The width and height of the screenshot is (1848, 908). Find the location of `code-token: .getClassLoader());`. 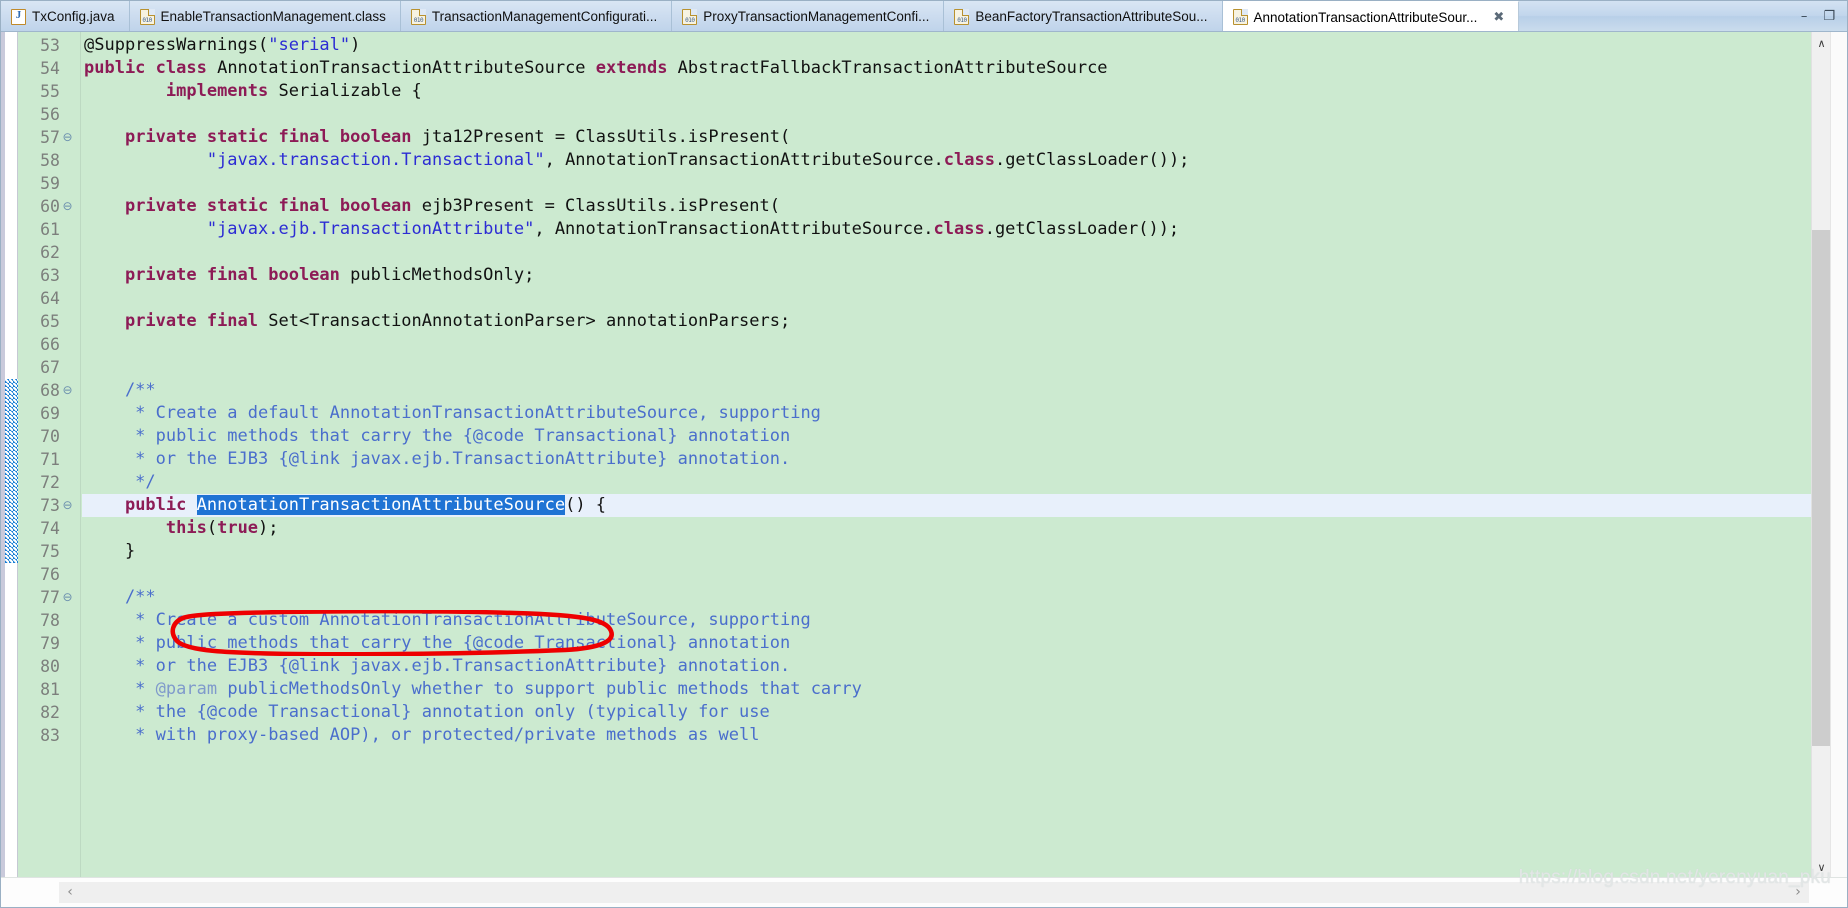

code-token: .getClassLoader()); is located at coordinates (1082, 229).